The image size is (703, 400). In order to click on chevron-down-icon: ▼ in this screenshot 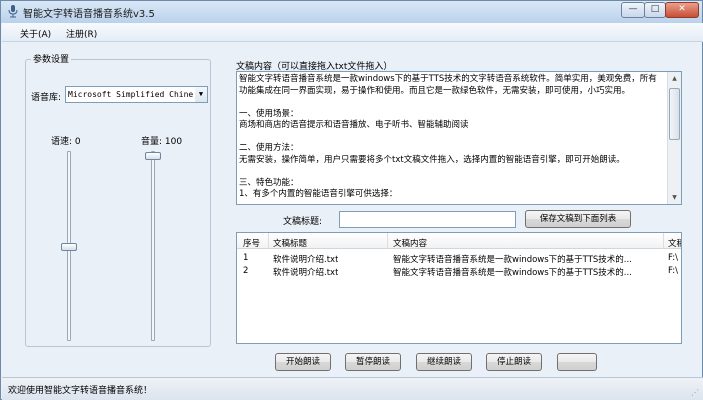, I will do `click(201, 94)`.